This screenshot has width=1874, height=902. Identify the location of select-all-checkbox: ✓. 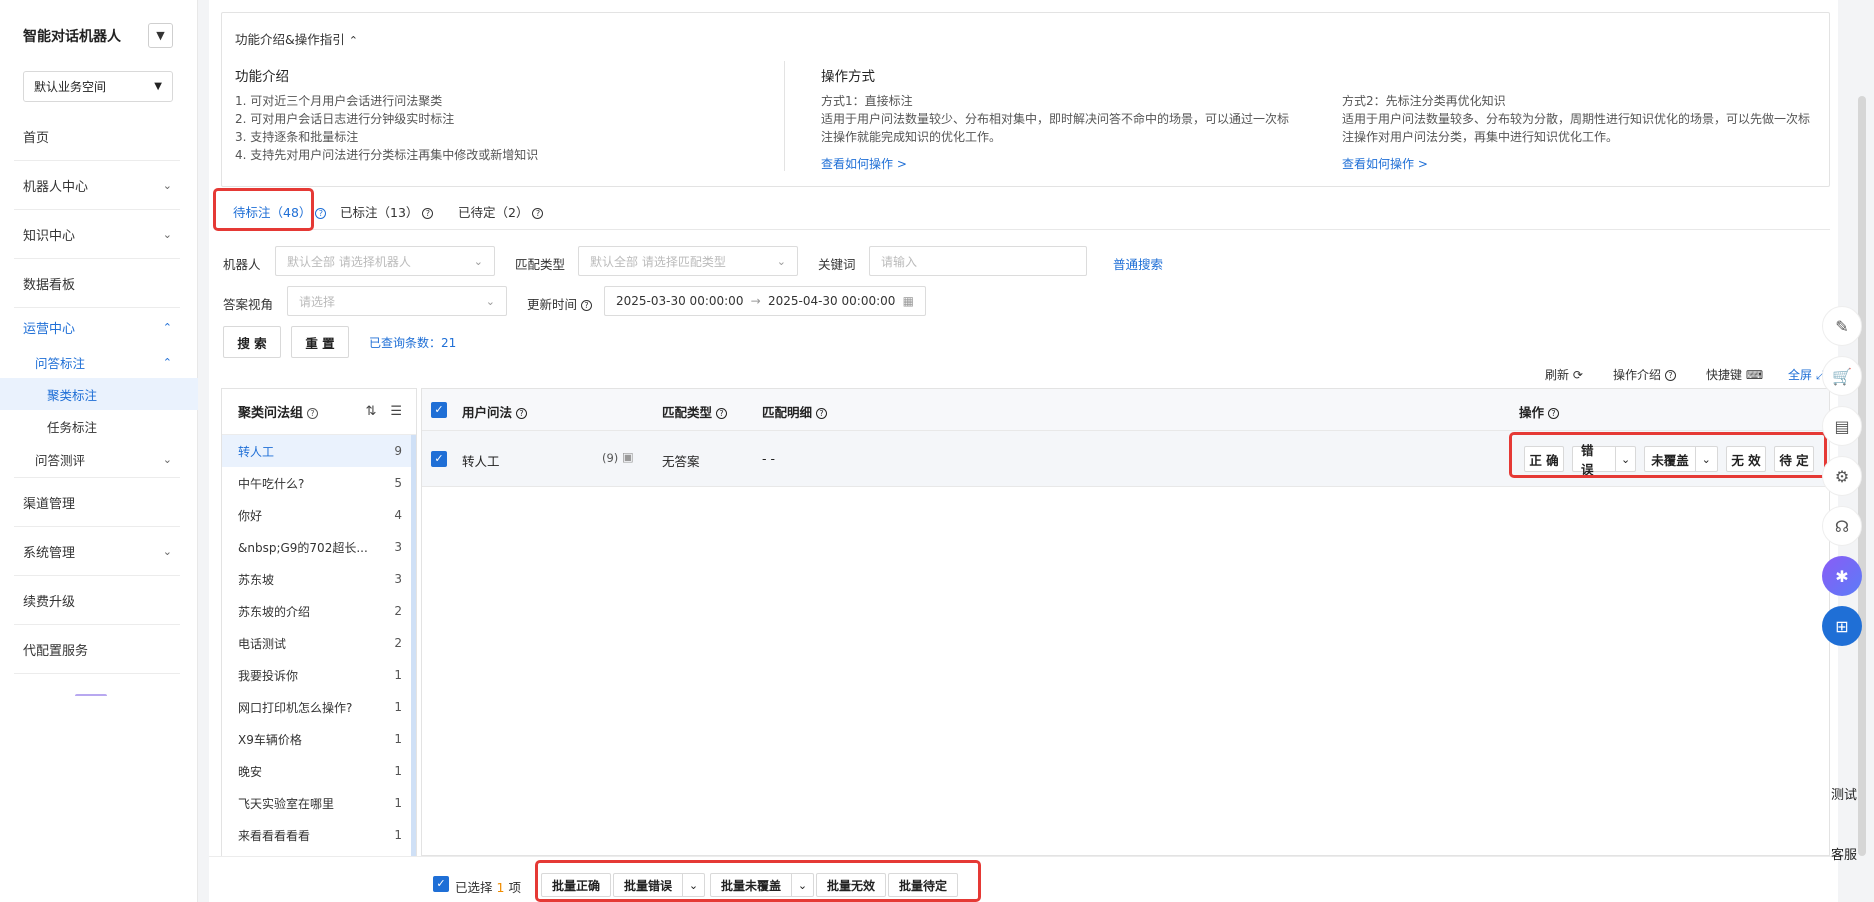
(439, 410).